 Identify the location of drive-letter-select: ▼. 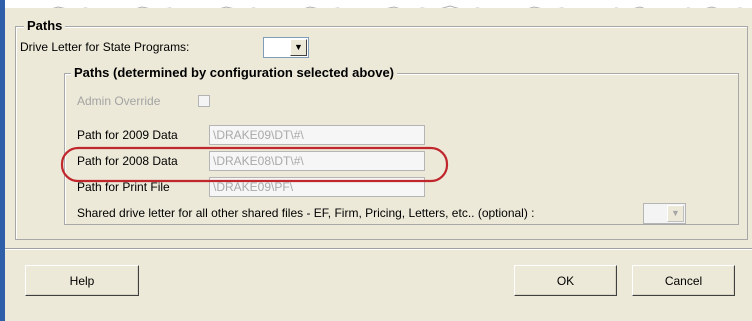
(286, 47).